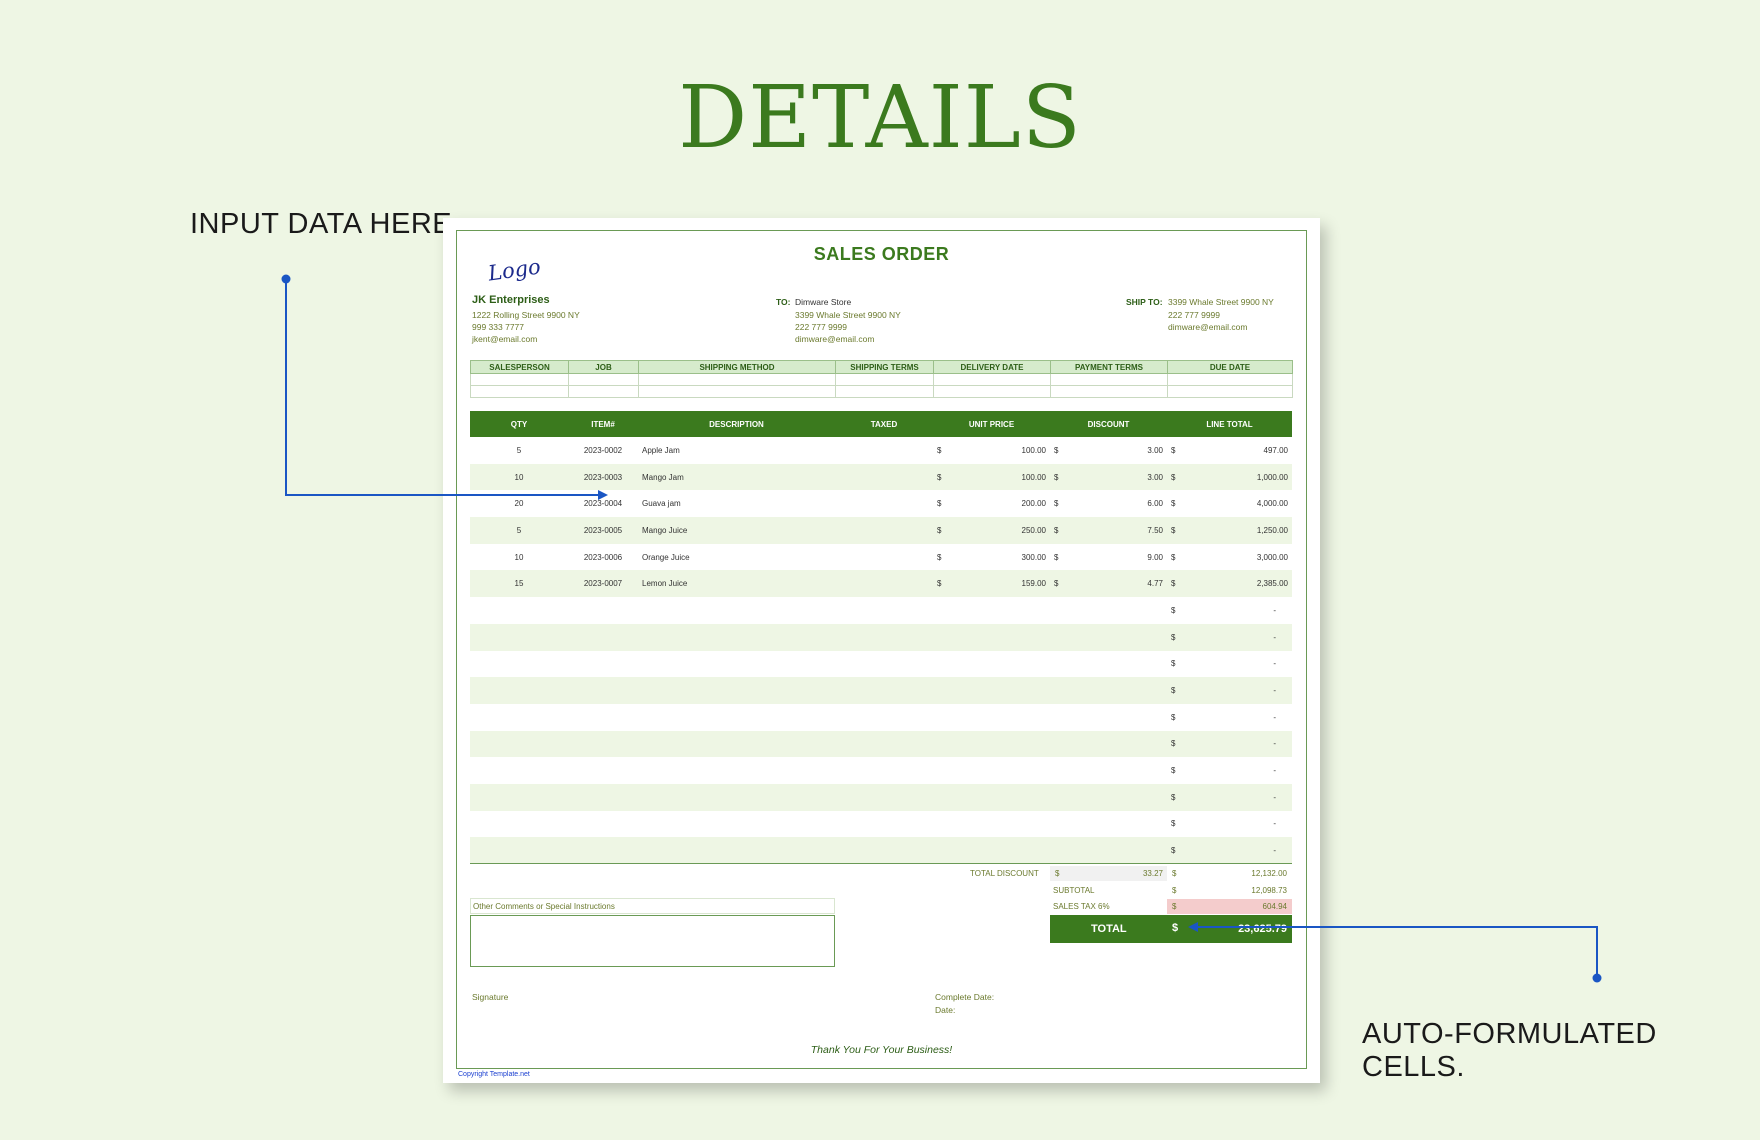 This screenshot has width=1760, height=1140. I want to click on comments-input, so click(652, 941).